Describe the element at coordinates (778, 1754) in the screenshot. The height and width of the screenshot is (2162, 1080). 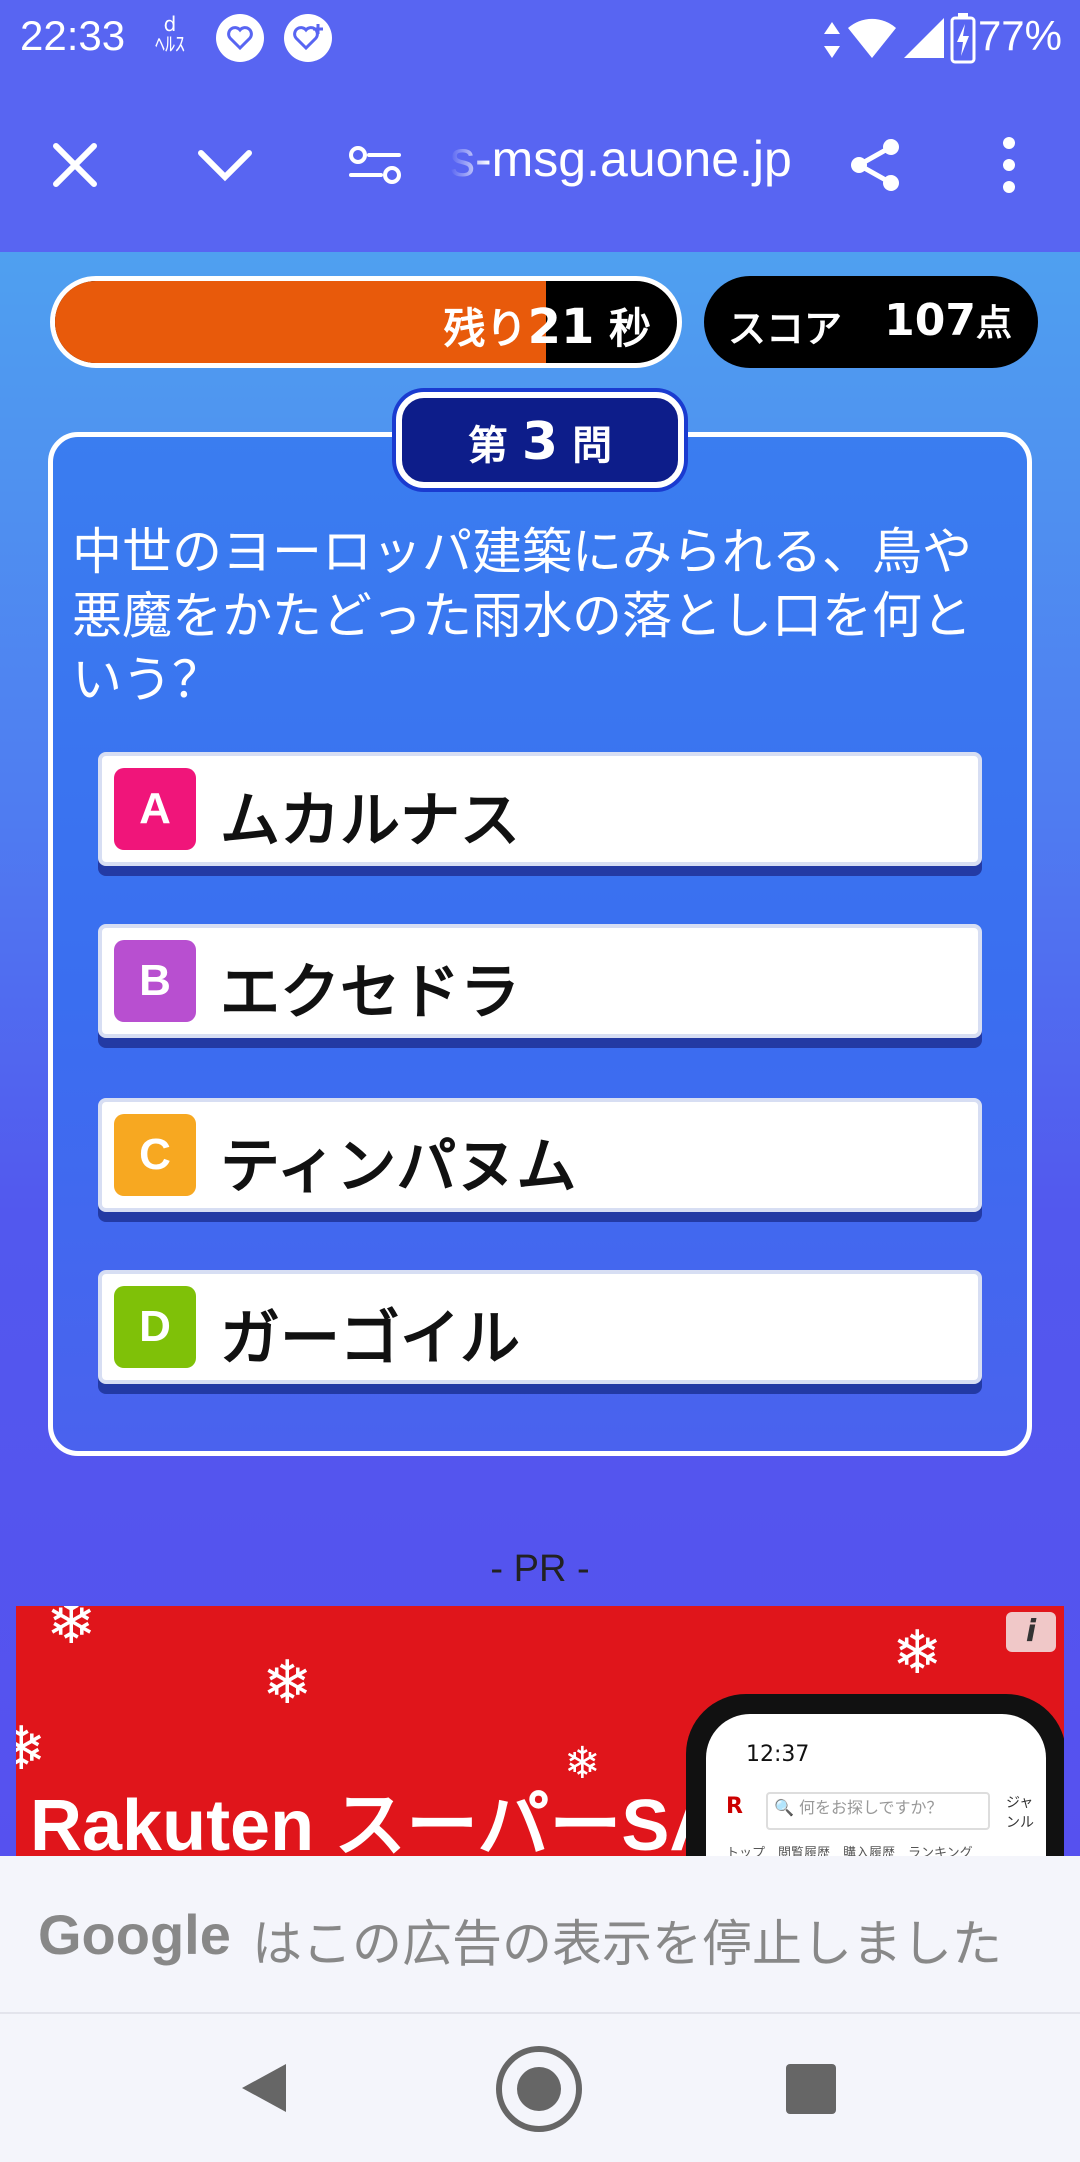
I see `phone-time: 12:37` at that location.